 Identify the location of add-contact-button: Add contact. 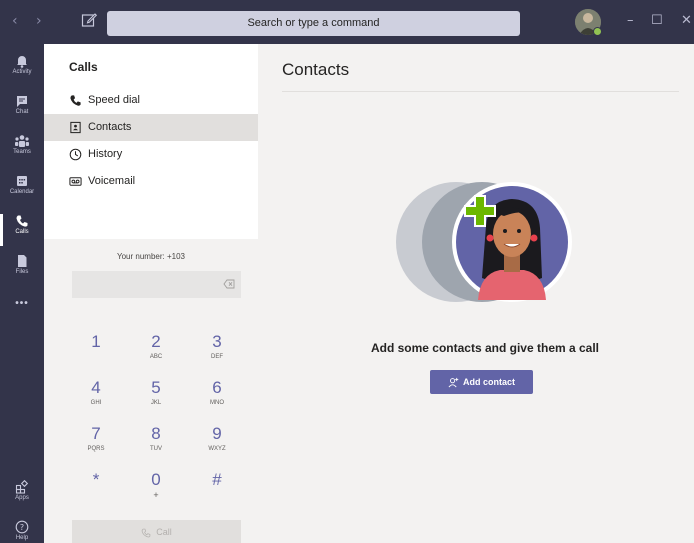
(481, 382).